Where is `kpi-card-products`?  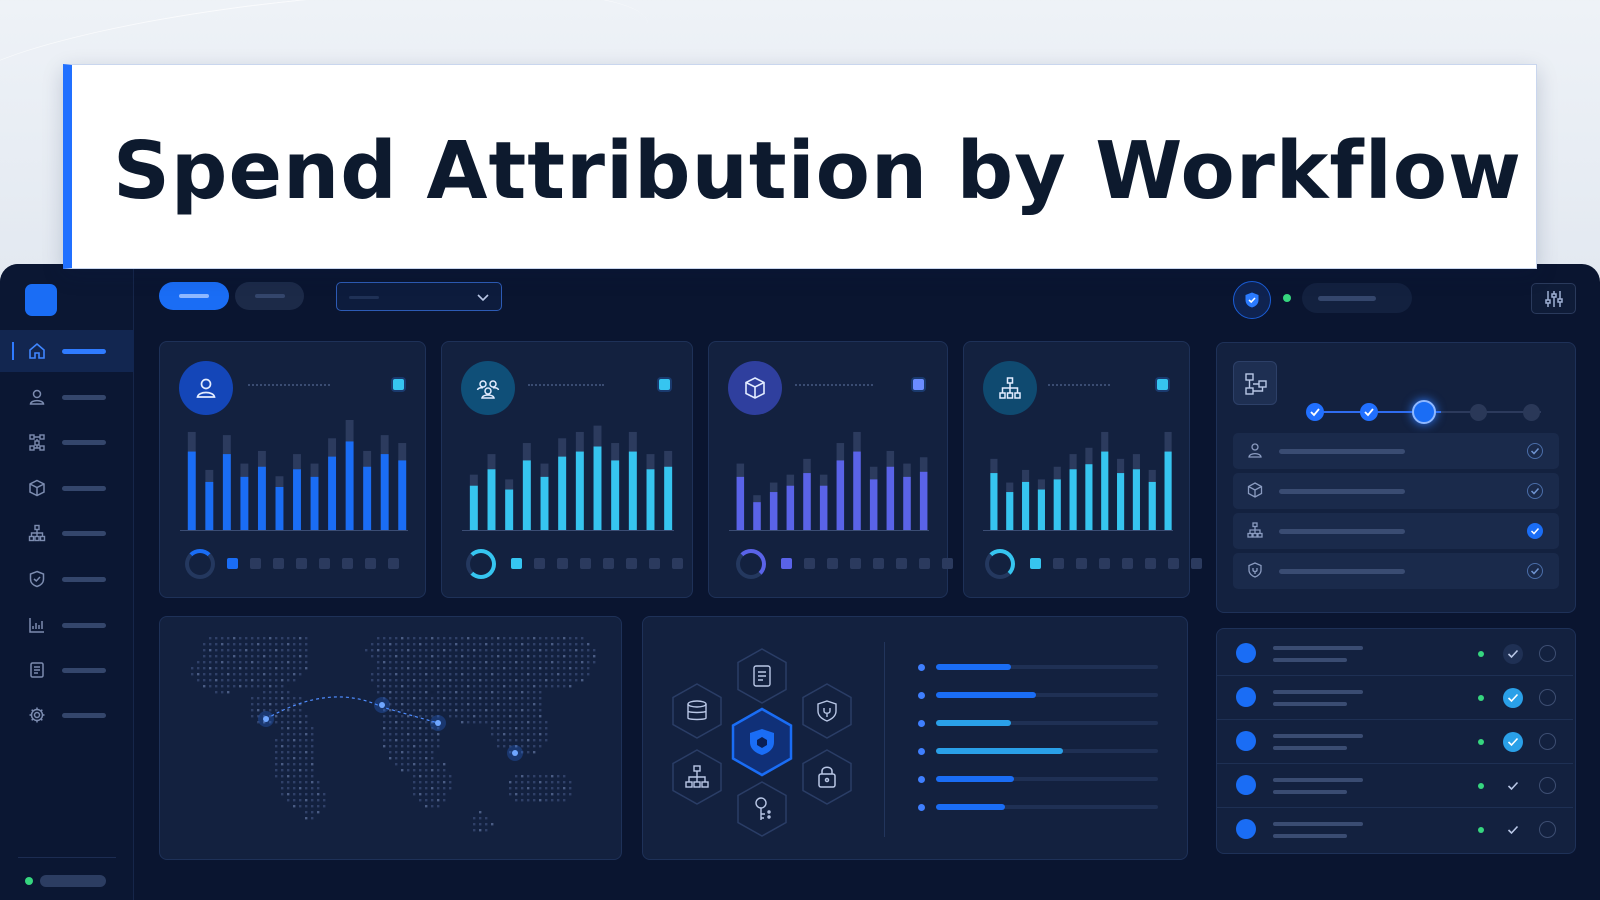
kpi-card-products is located at coordinates (830, 469).